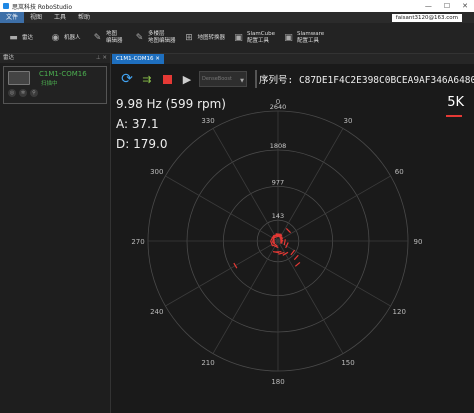 This screenshot has height=413, width=474. What do you see at coordinates (137, 242) in the screenshot?
I see `angle-tick-label: 270` at bounding box center [137, 242].